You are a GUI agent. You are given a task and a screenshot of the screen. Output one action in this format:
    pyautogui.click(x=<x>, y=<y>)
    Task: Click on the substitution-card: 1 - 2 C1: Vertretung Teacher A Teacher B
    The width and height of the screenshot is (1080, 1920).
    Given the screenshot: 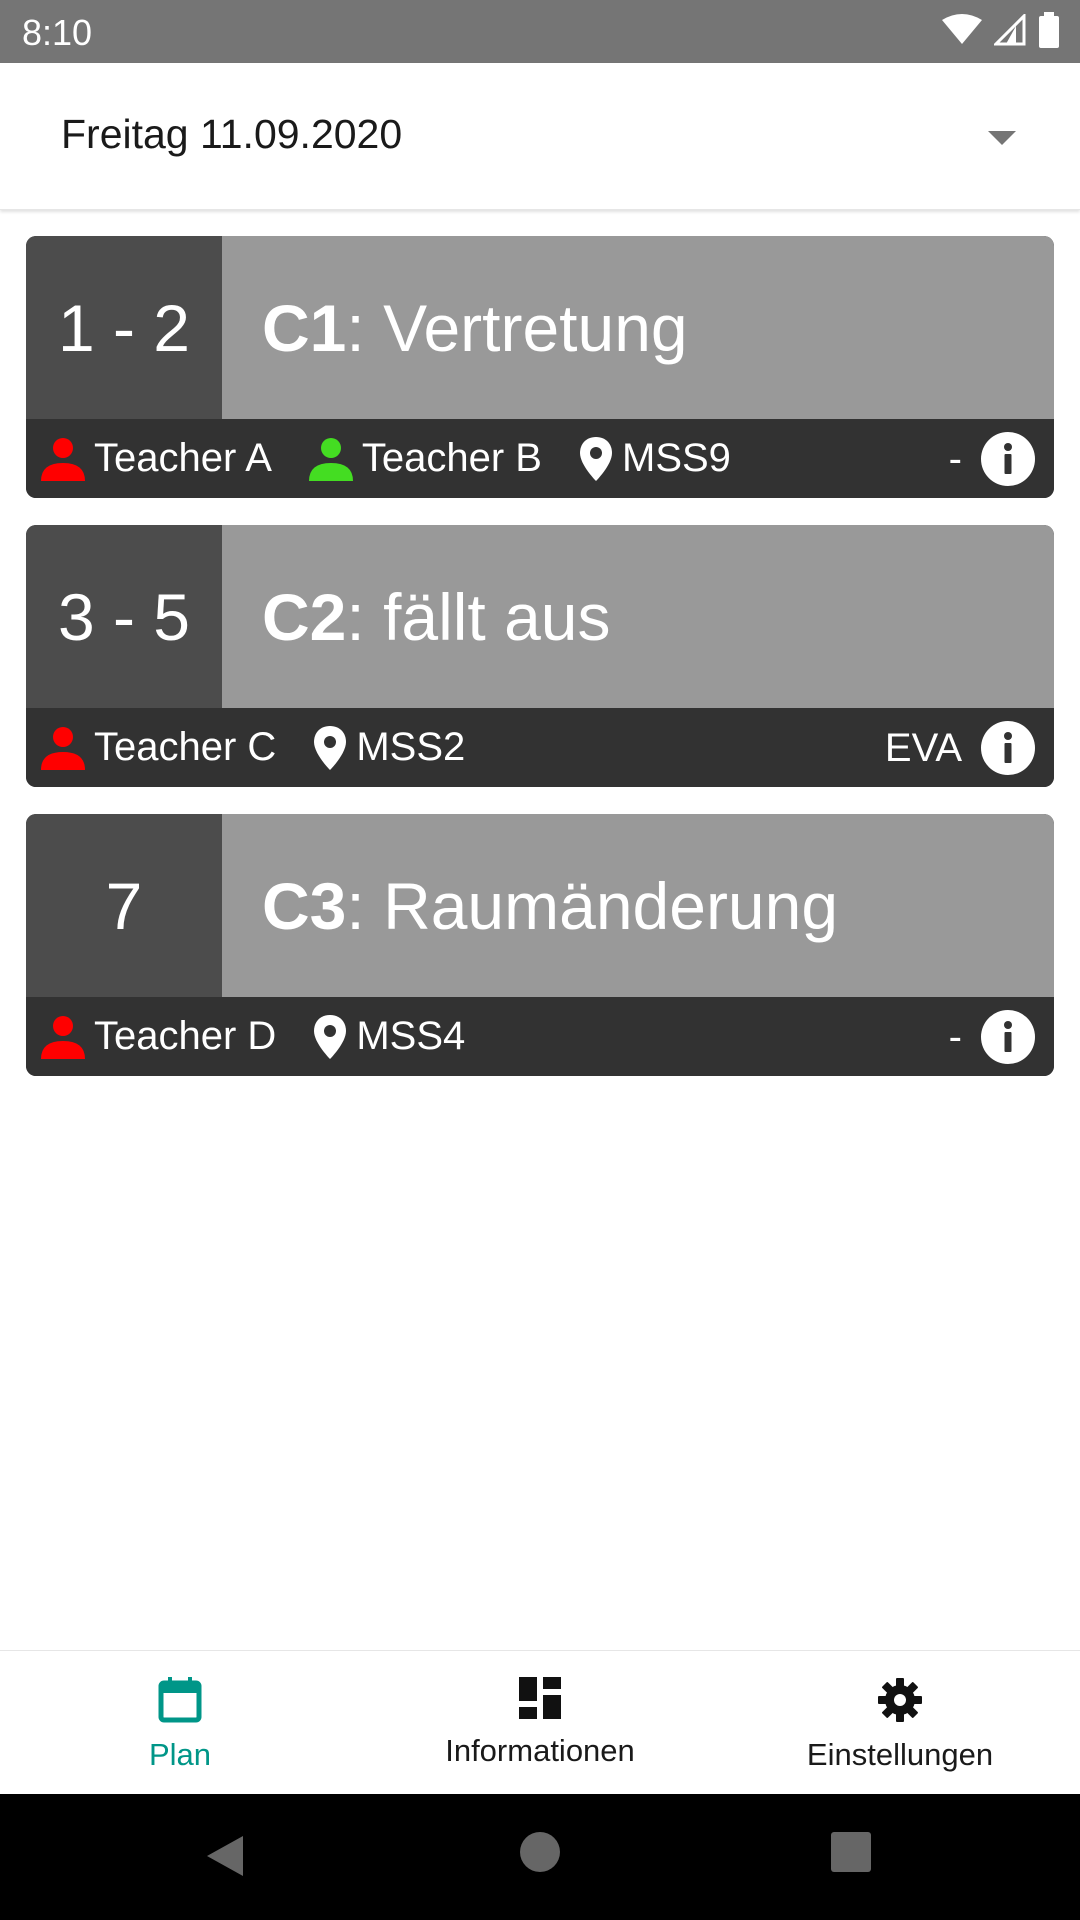 What is the action you would take?
    pyautogui.click(x=540, y=367)
    